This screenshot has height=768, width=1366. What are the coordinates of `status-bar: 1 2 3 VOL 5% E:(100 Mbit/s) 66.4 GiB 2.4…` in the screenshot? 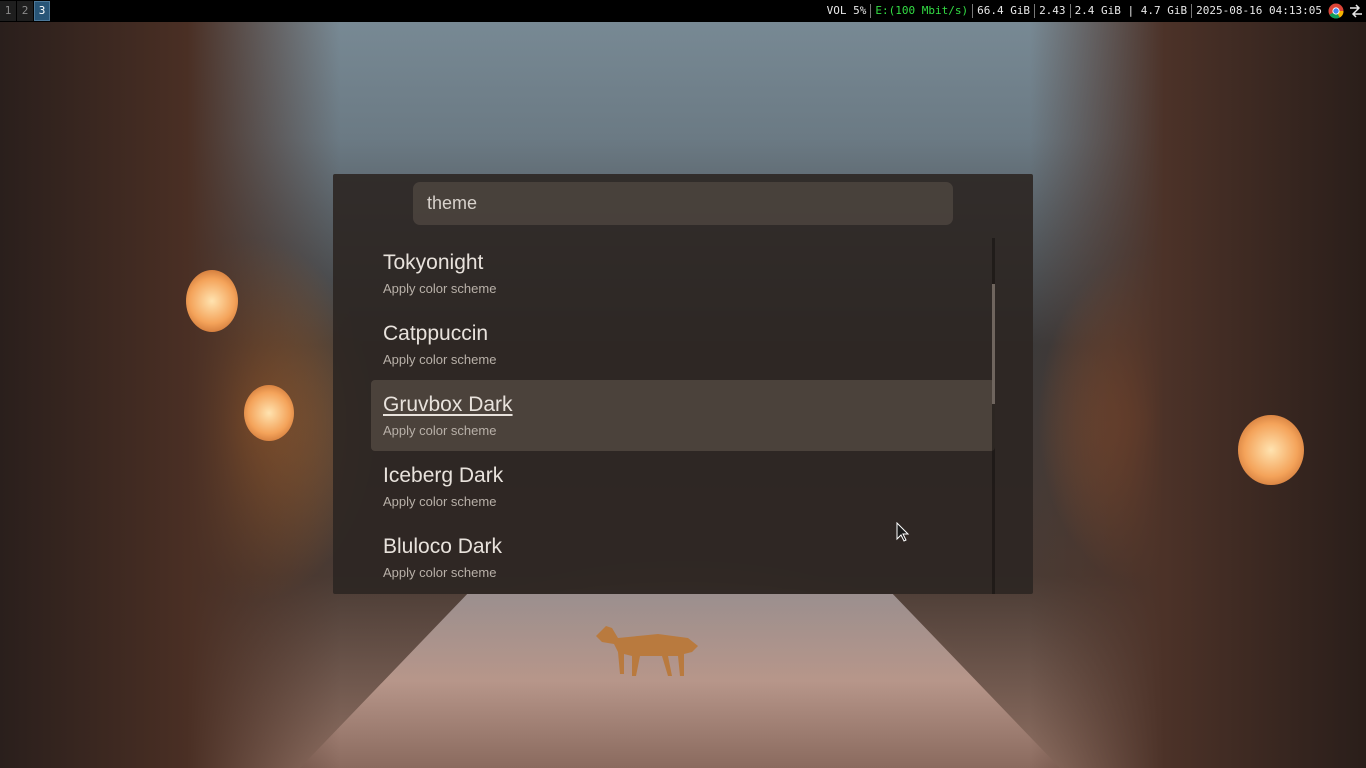 It's located at (683, 11).